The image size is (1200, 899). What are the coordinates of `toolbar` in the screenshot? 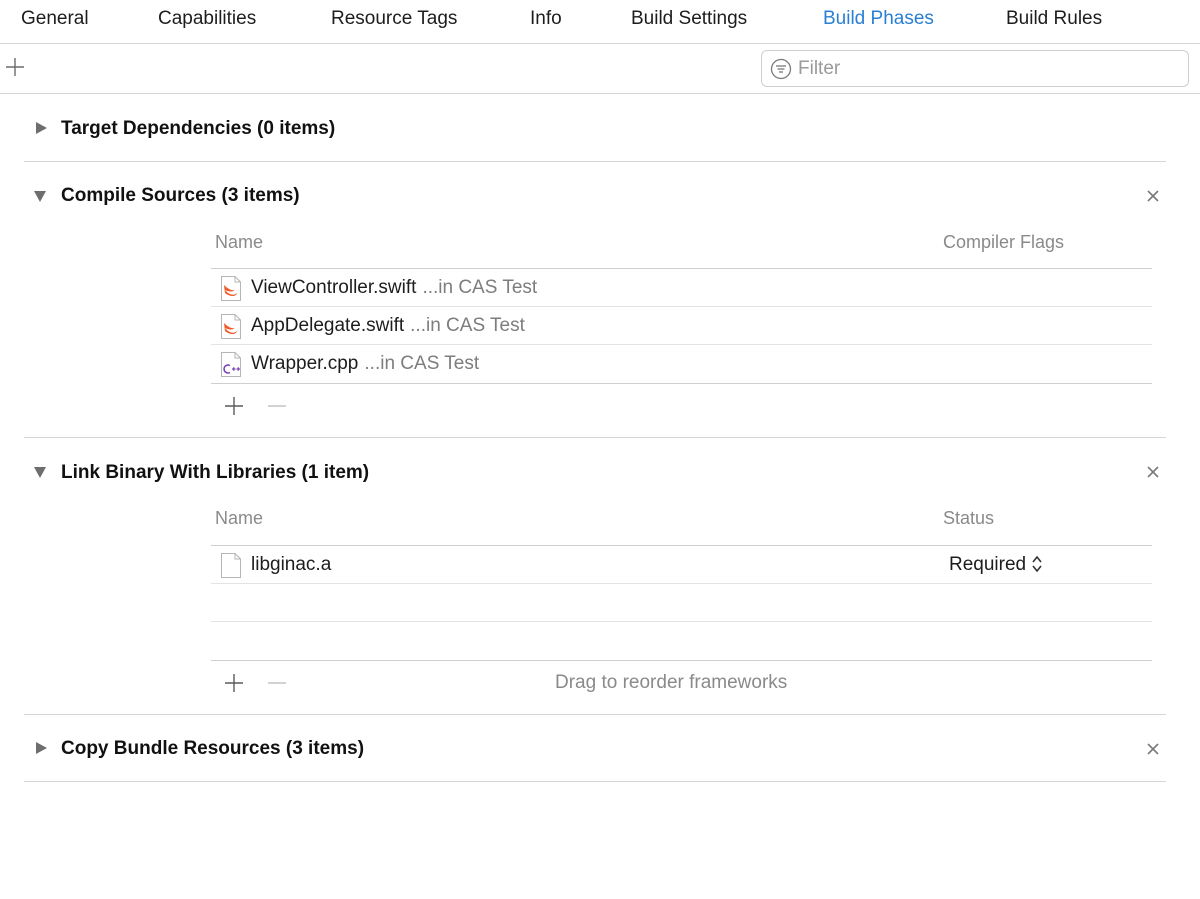 It's located at (600, 69).